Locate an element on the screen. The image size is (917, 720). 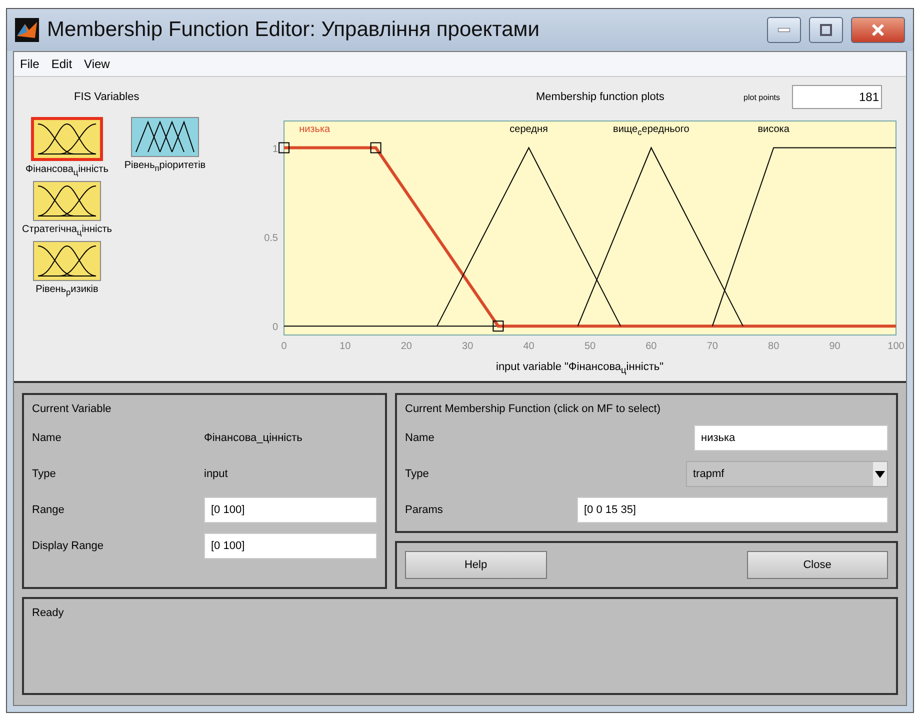
x-tick-label: 50 is located at coordinates (590, 346).